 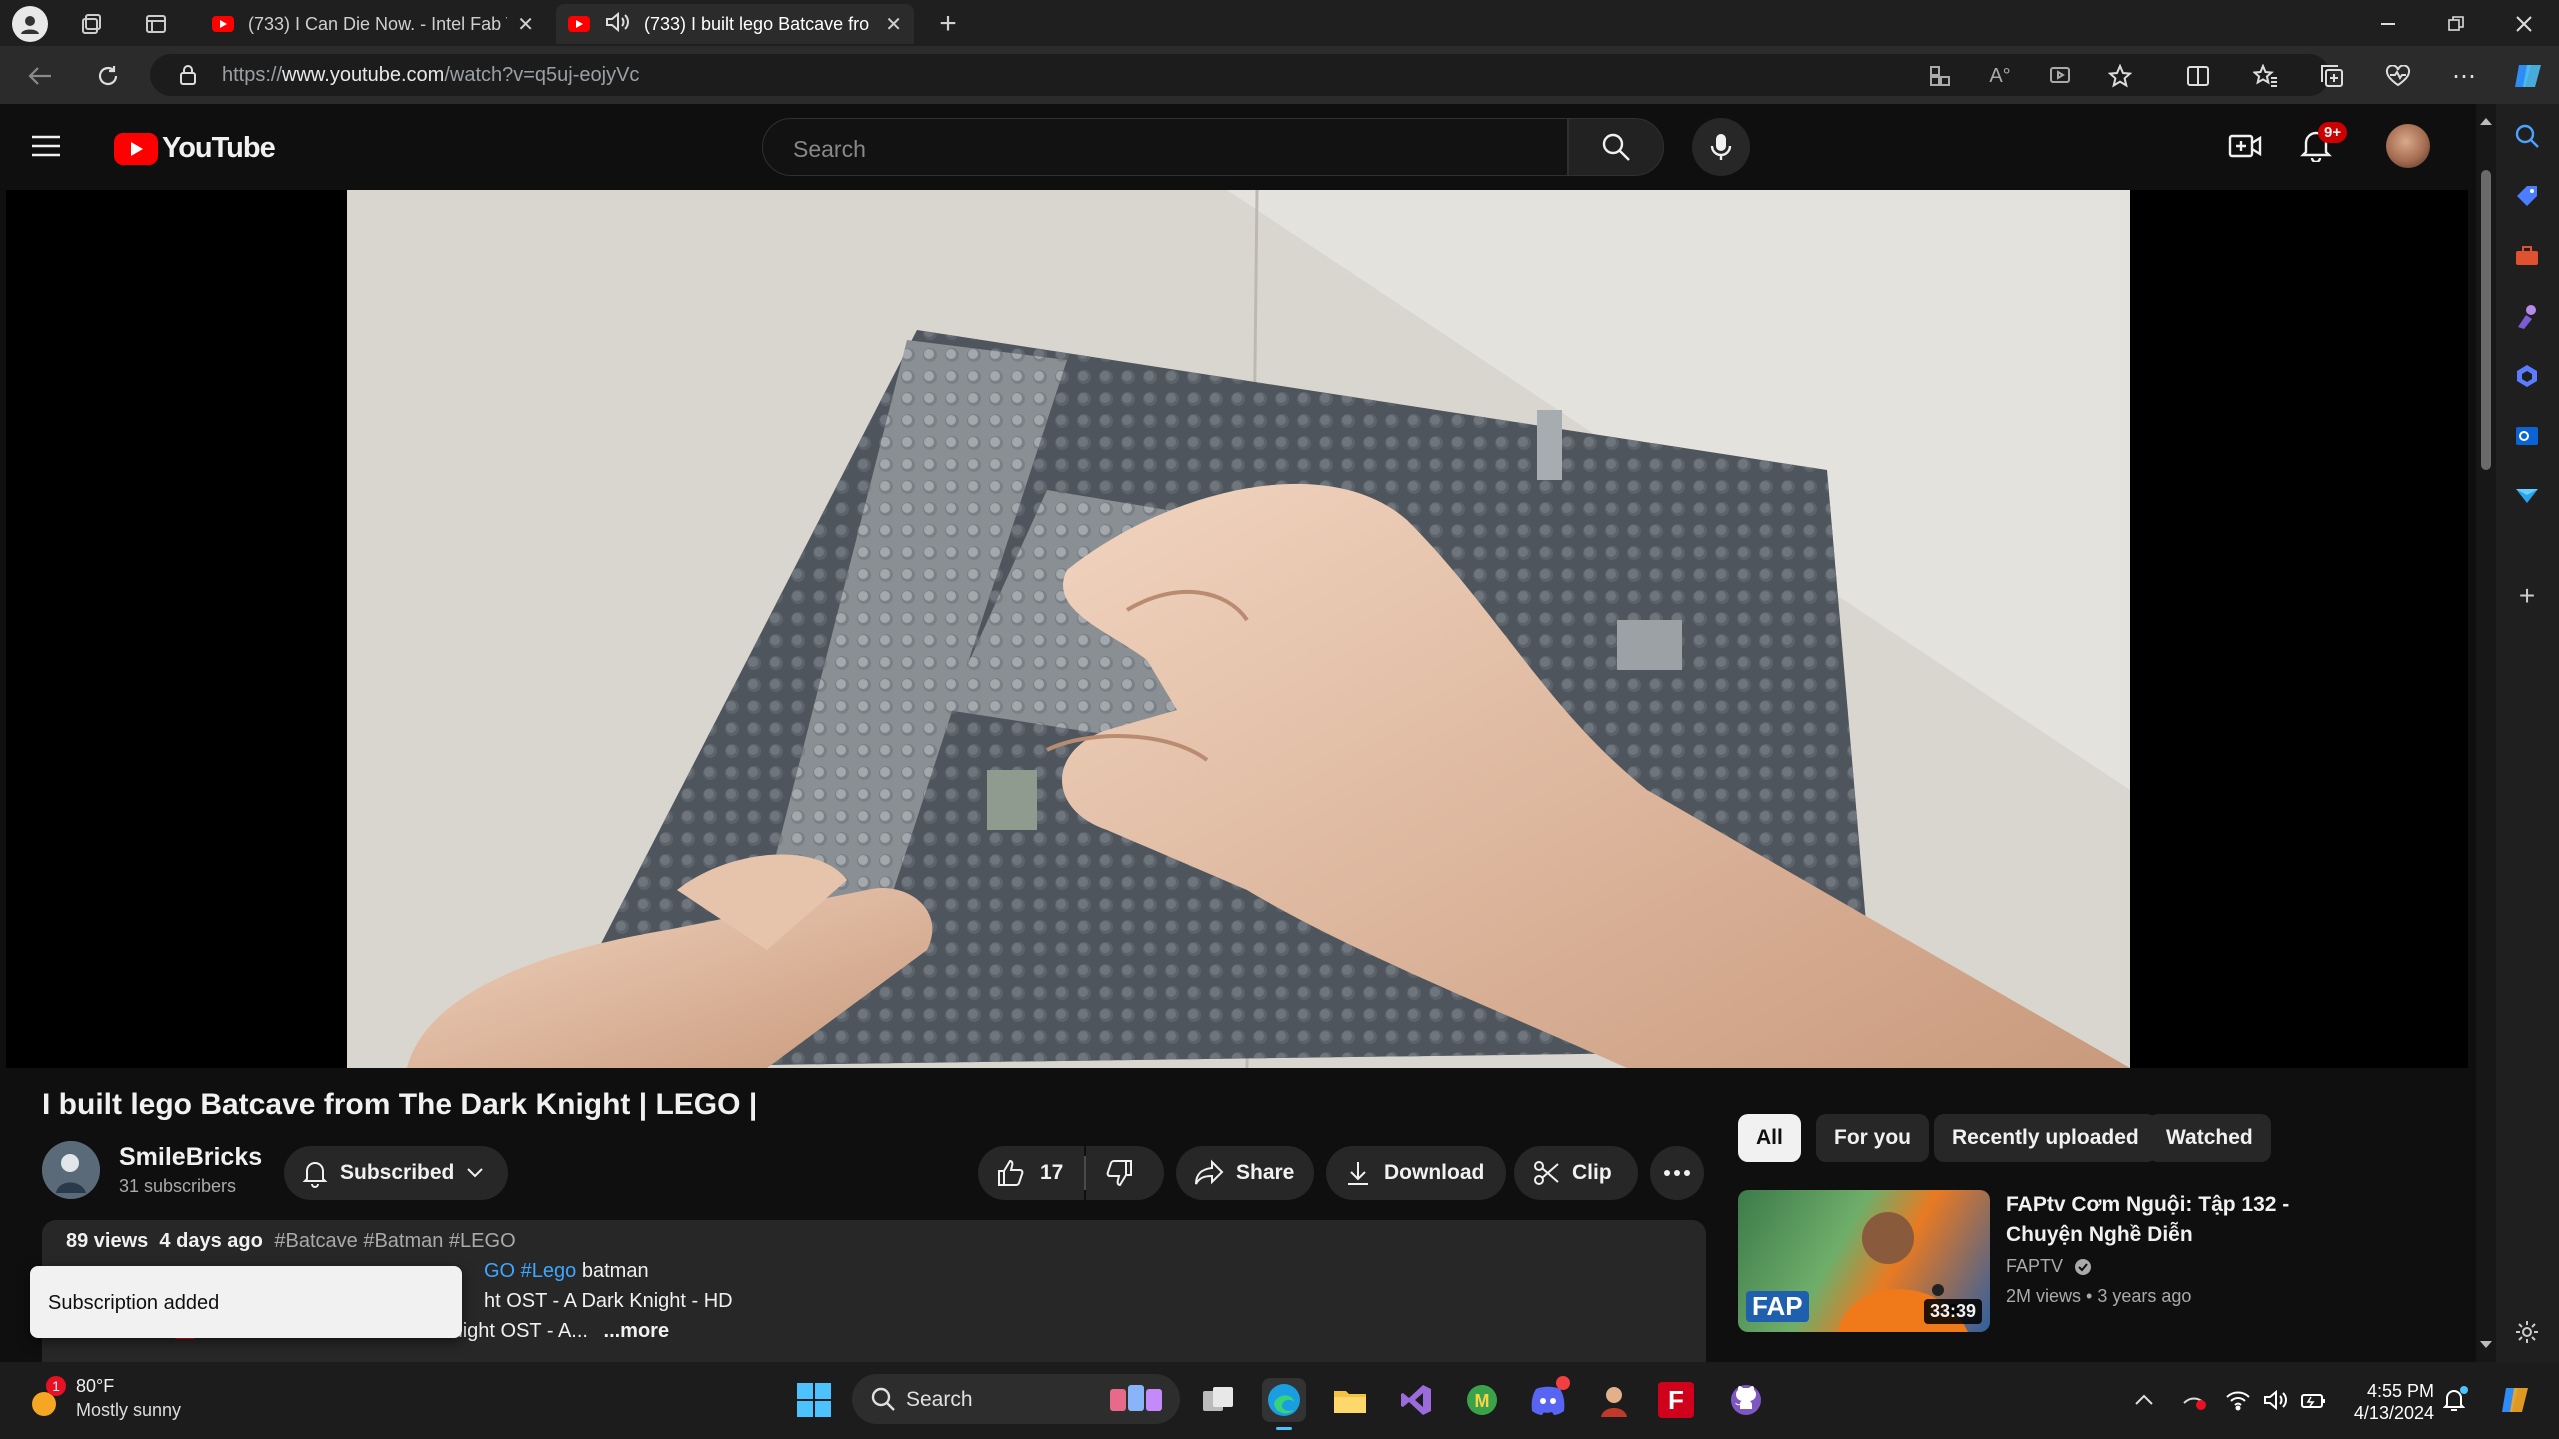 I want to click on restore-icon, so click(x=2456, y=24).